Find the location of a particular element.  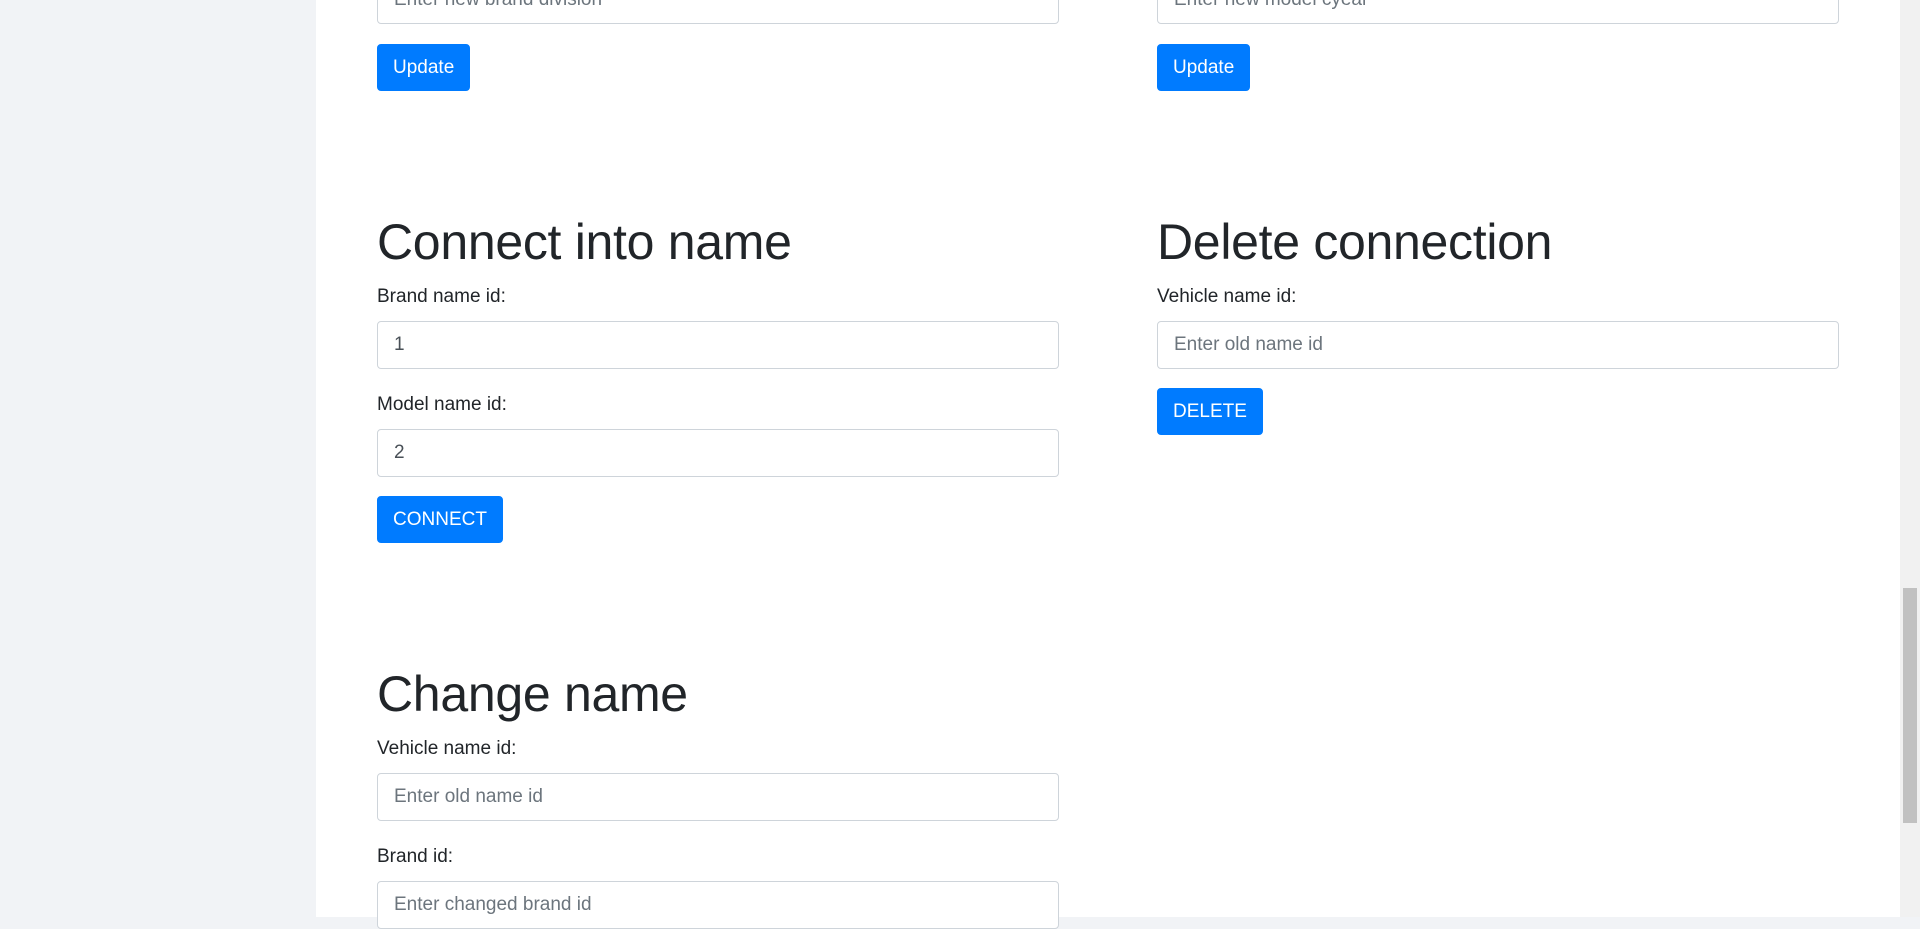

model-name-id-input is located at coordinates (718, 453).